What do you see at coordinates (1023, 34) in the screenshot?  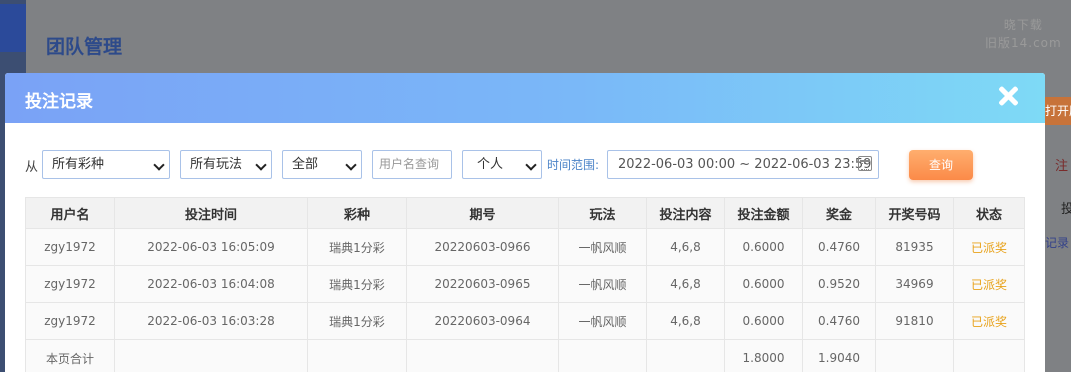 I see `watermark: 晓下载 旧版14.com` at bounding box center [1023, 34].